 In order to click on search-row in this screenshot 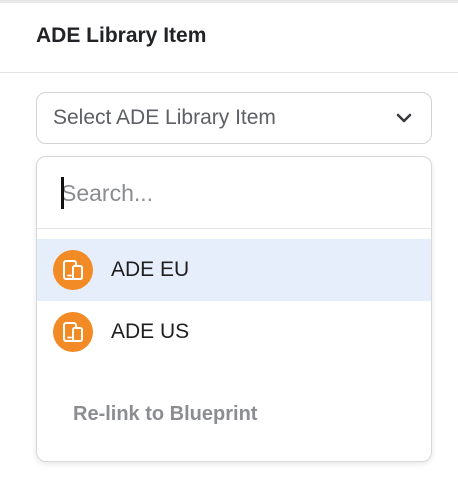, I will do `click(234, 193)`.